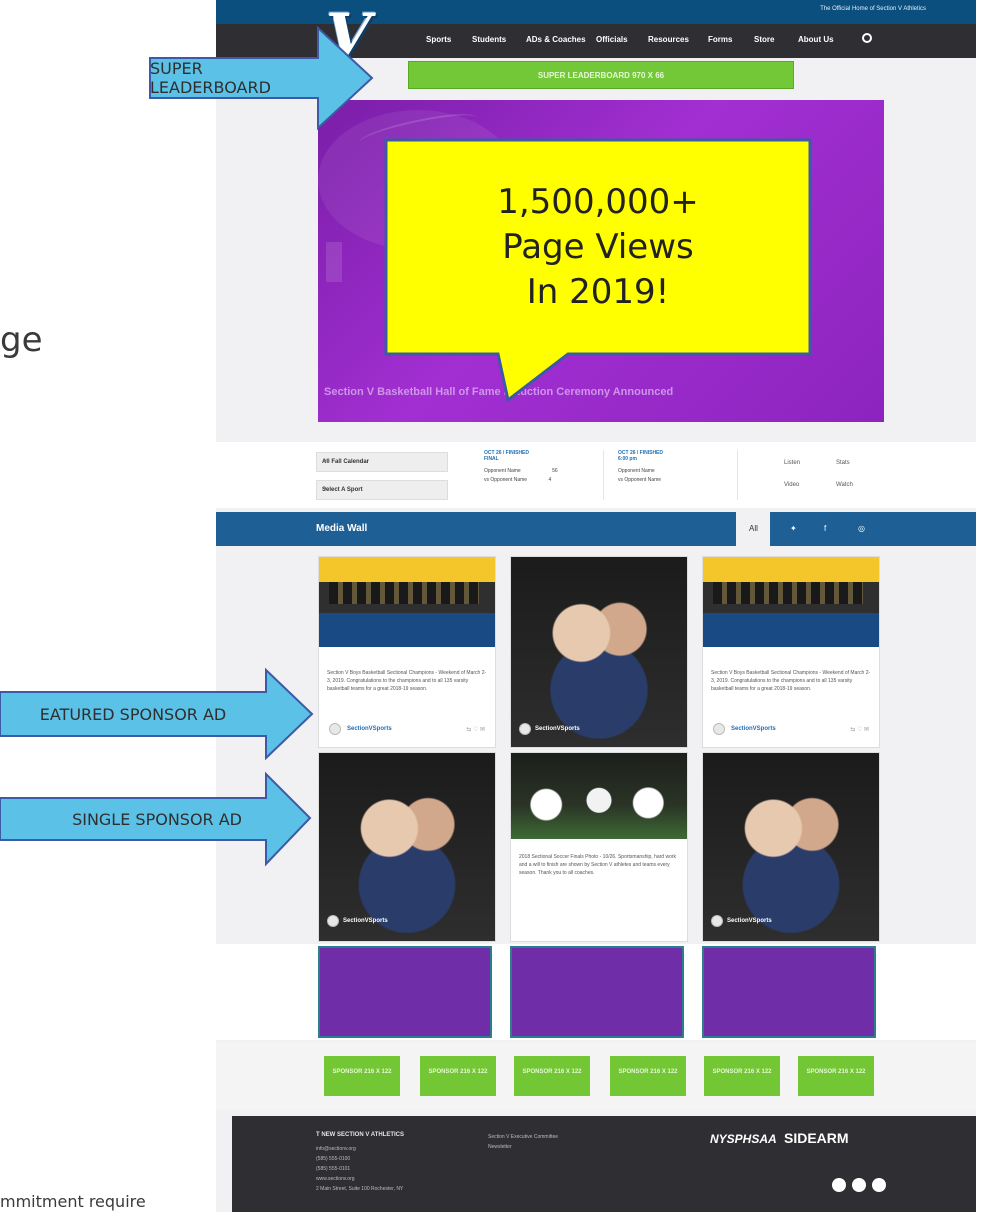 Image resolution: width=992 pixels, height=1212 pixels. What do you see at coordinates (407, 602) in the screenshot?
I see `team-photo` at bounding box center [407, 602].